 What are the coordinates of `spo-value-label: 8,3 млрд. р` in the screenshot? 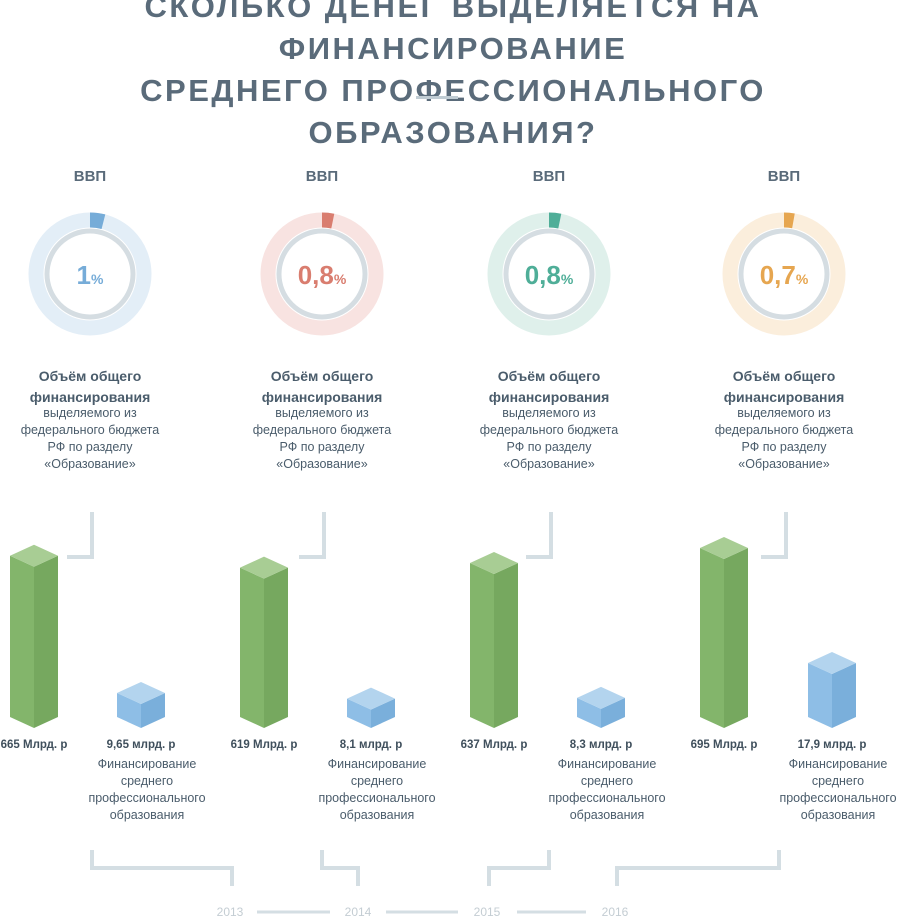 It's located at (601, 745).